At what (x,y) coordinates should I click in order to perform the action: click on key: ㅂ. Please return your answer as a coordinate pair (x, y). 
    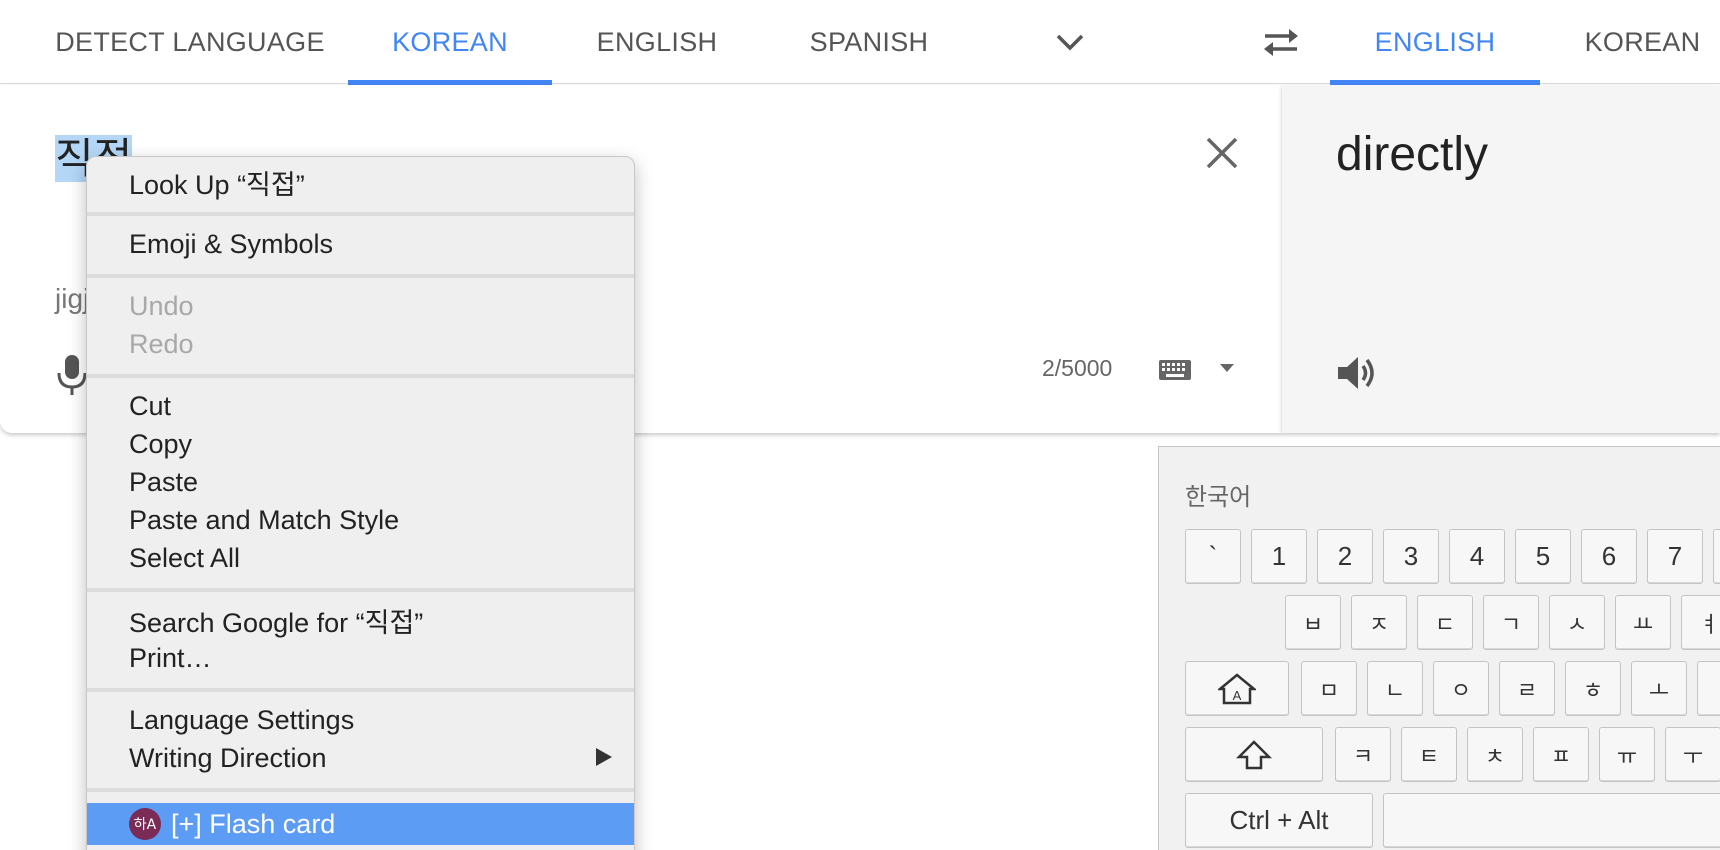
    Looking at the image, I should click on (1313, 622).